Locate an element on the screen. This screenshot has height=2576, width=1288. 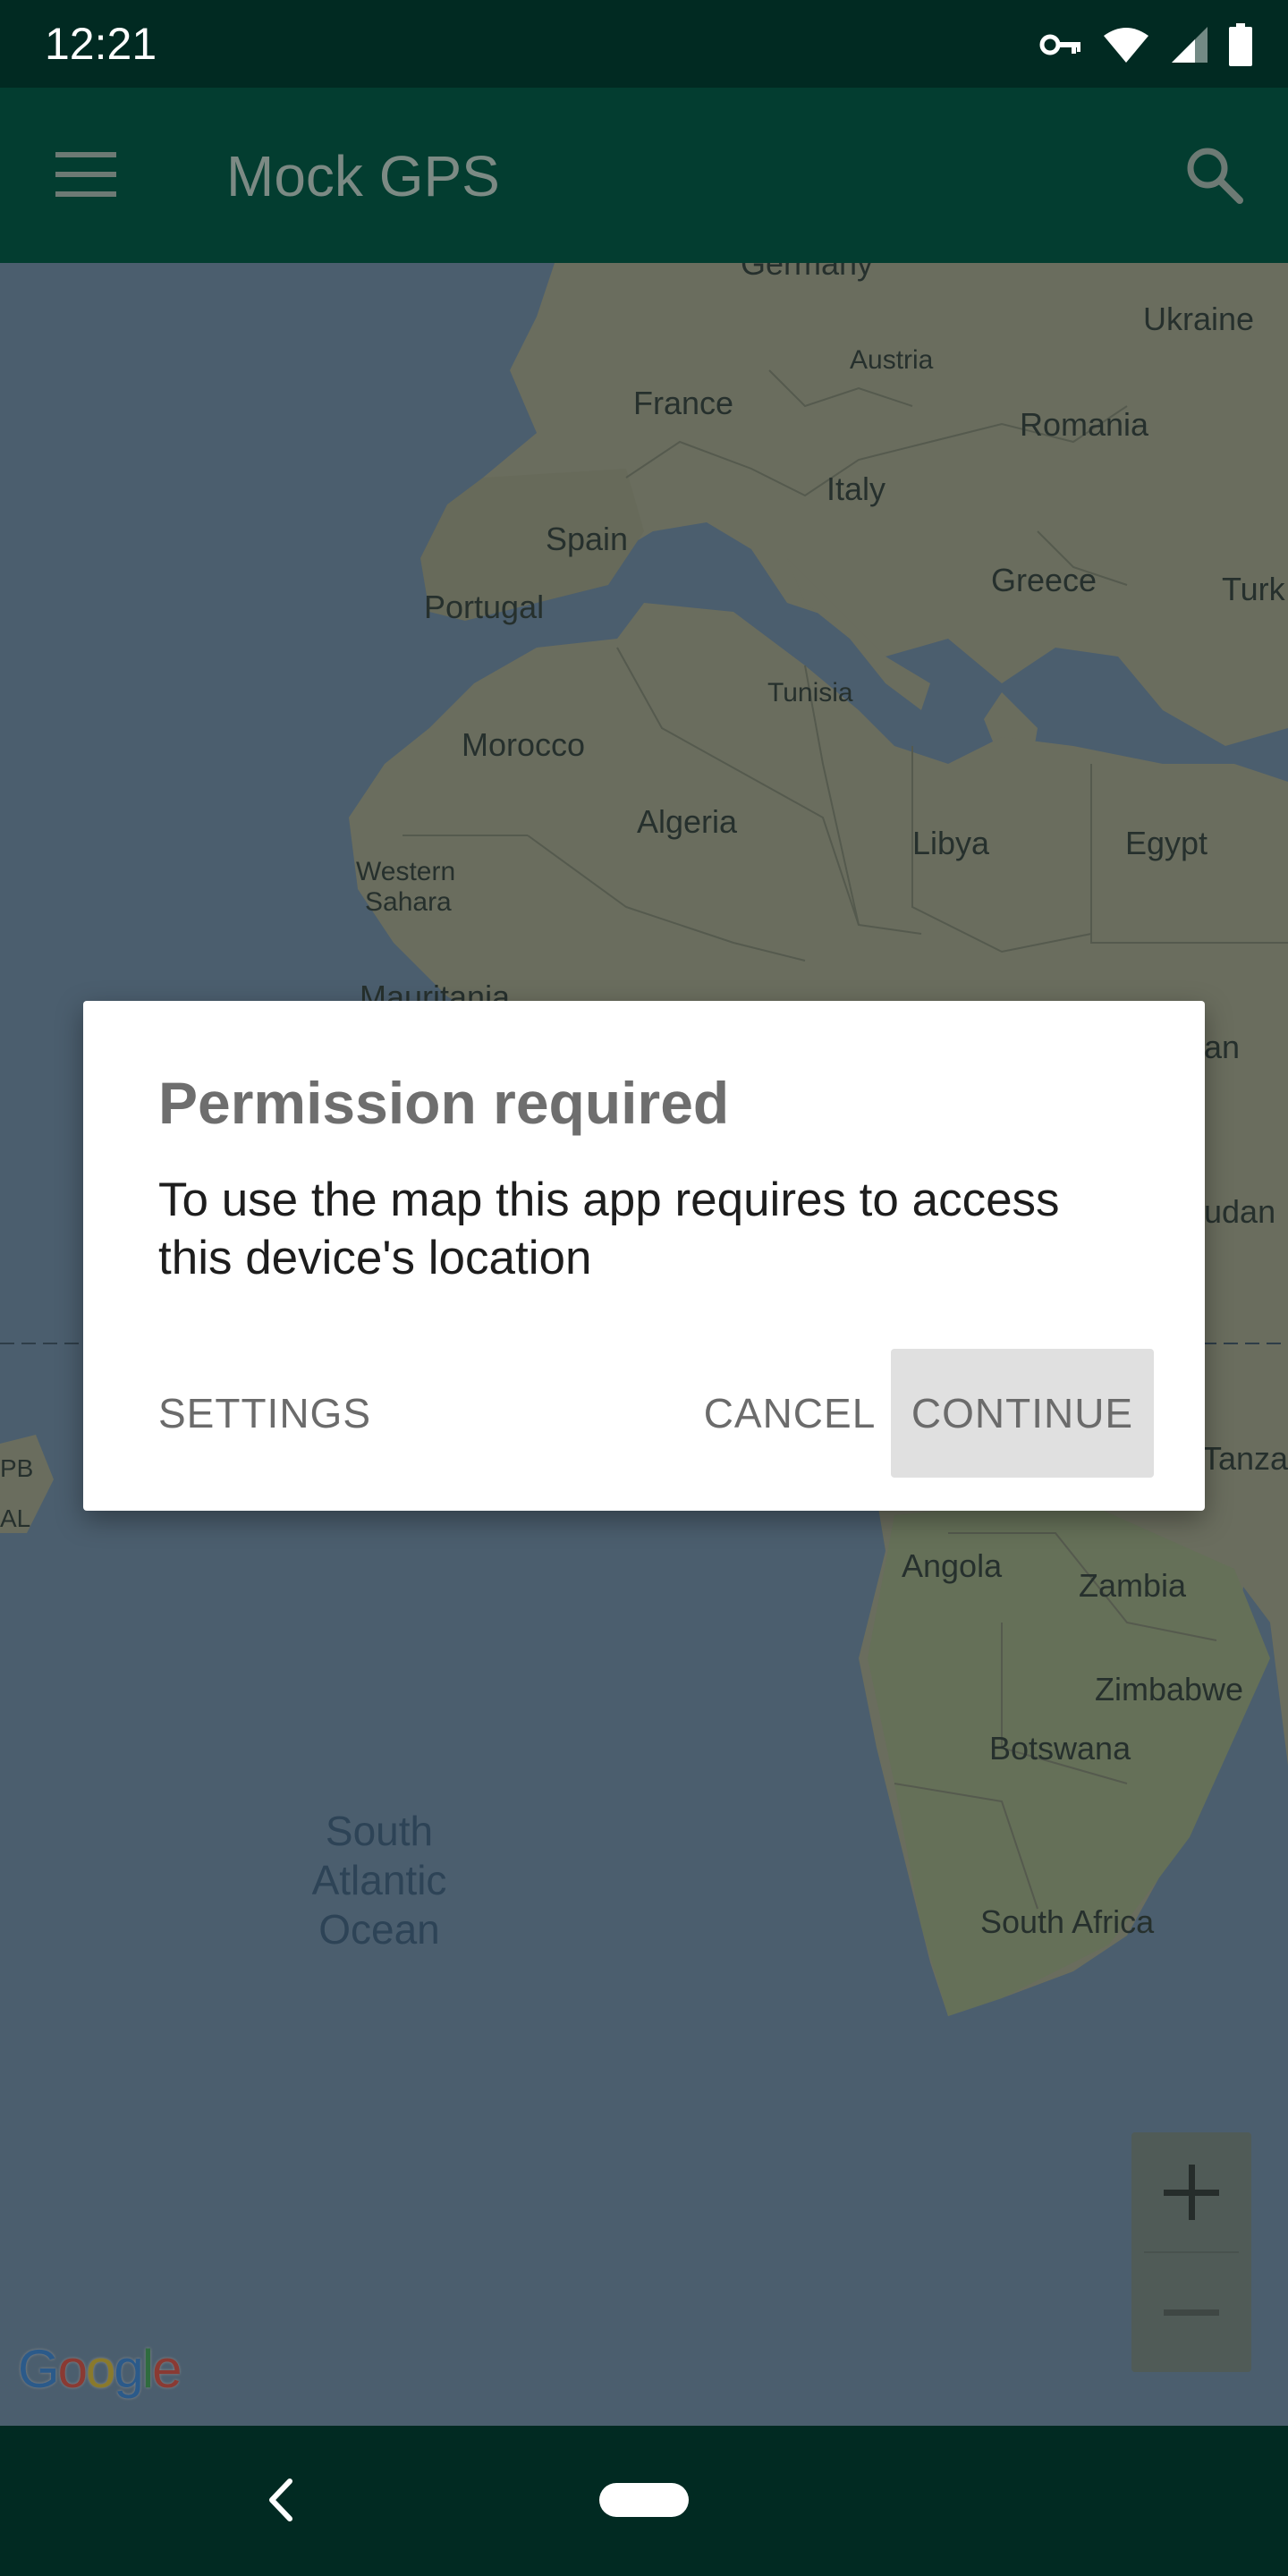
map-label: Spain is located at coordinates (587, 539).